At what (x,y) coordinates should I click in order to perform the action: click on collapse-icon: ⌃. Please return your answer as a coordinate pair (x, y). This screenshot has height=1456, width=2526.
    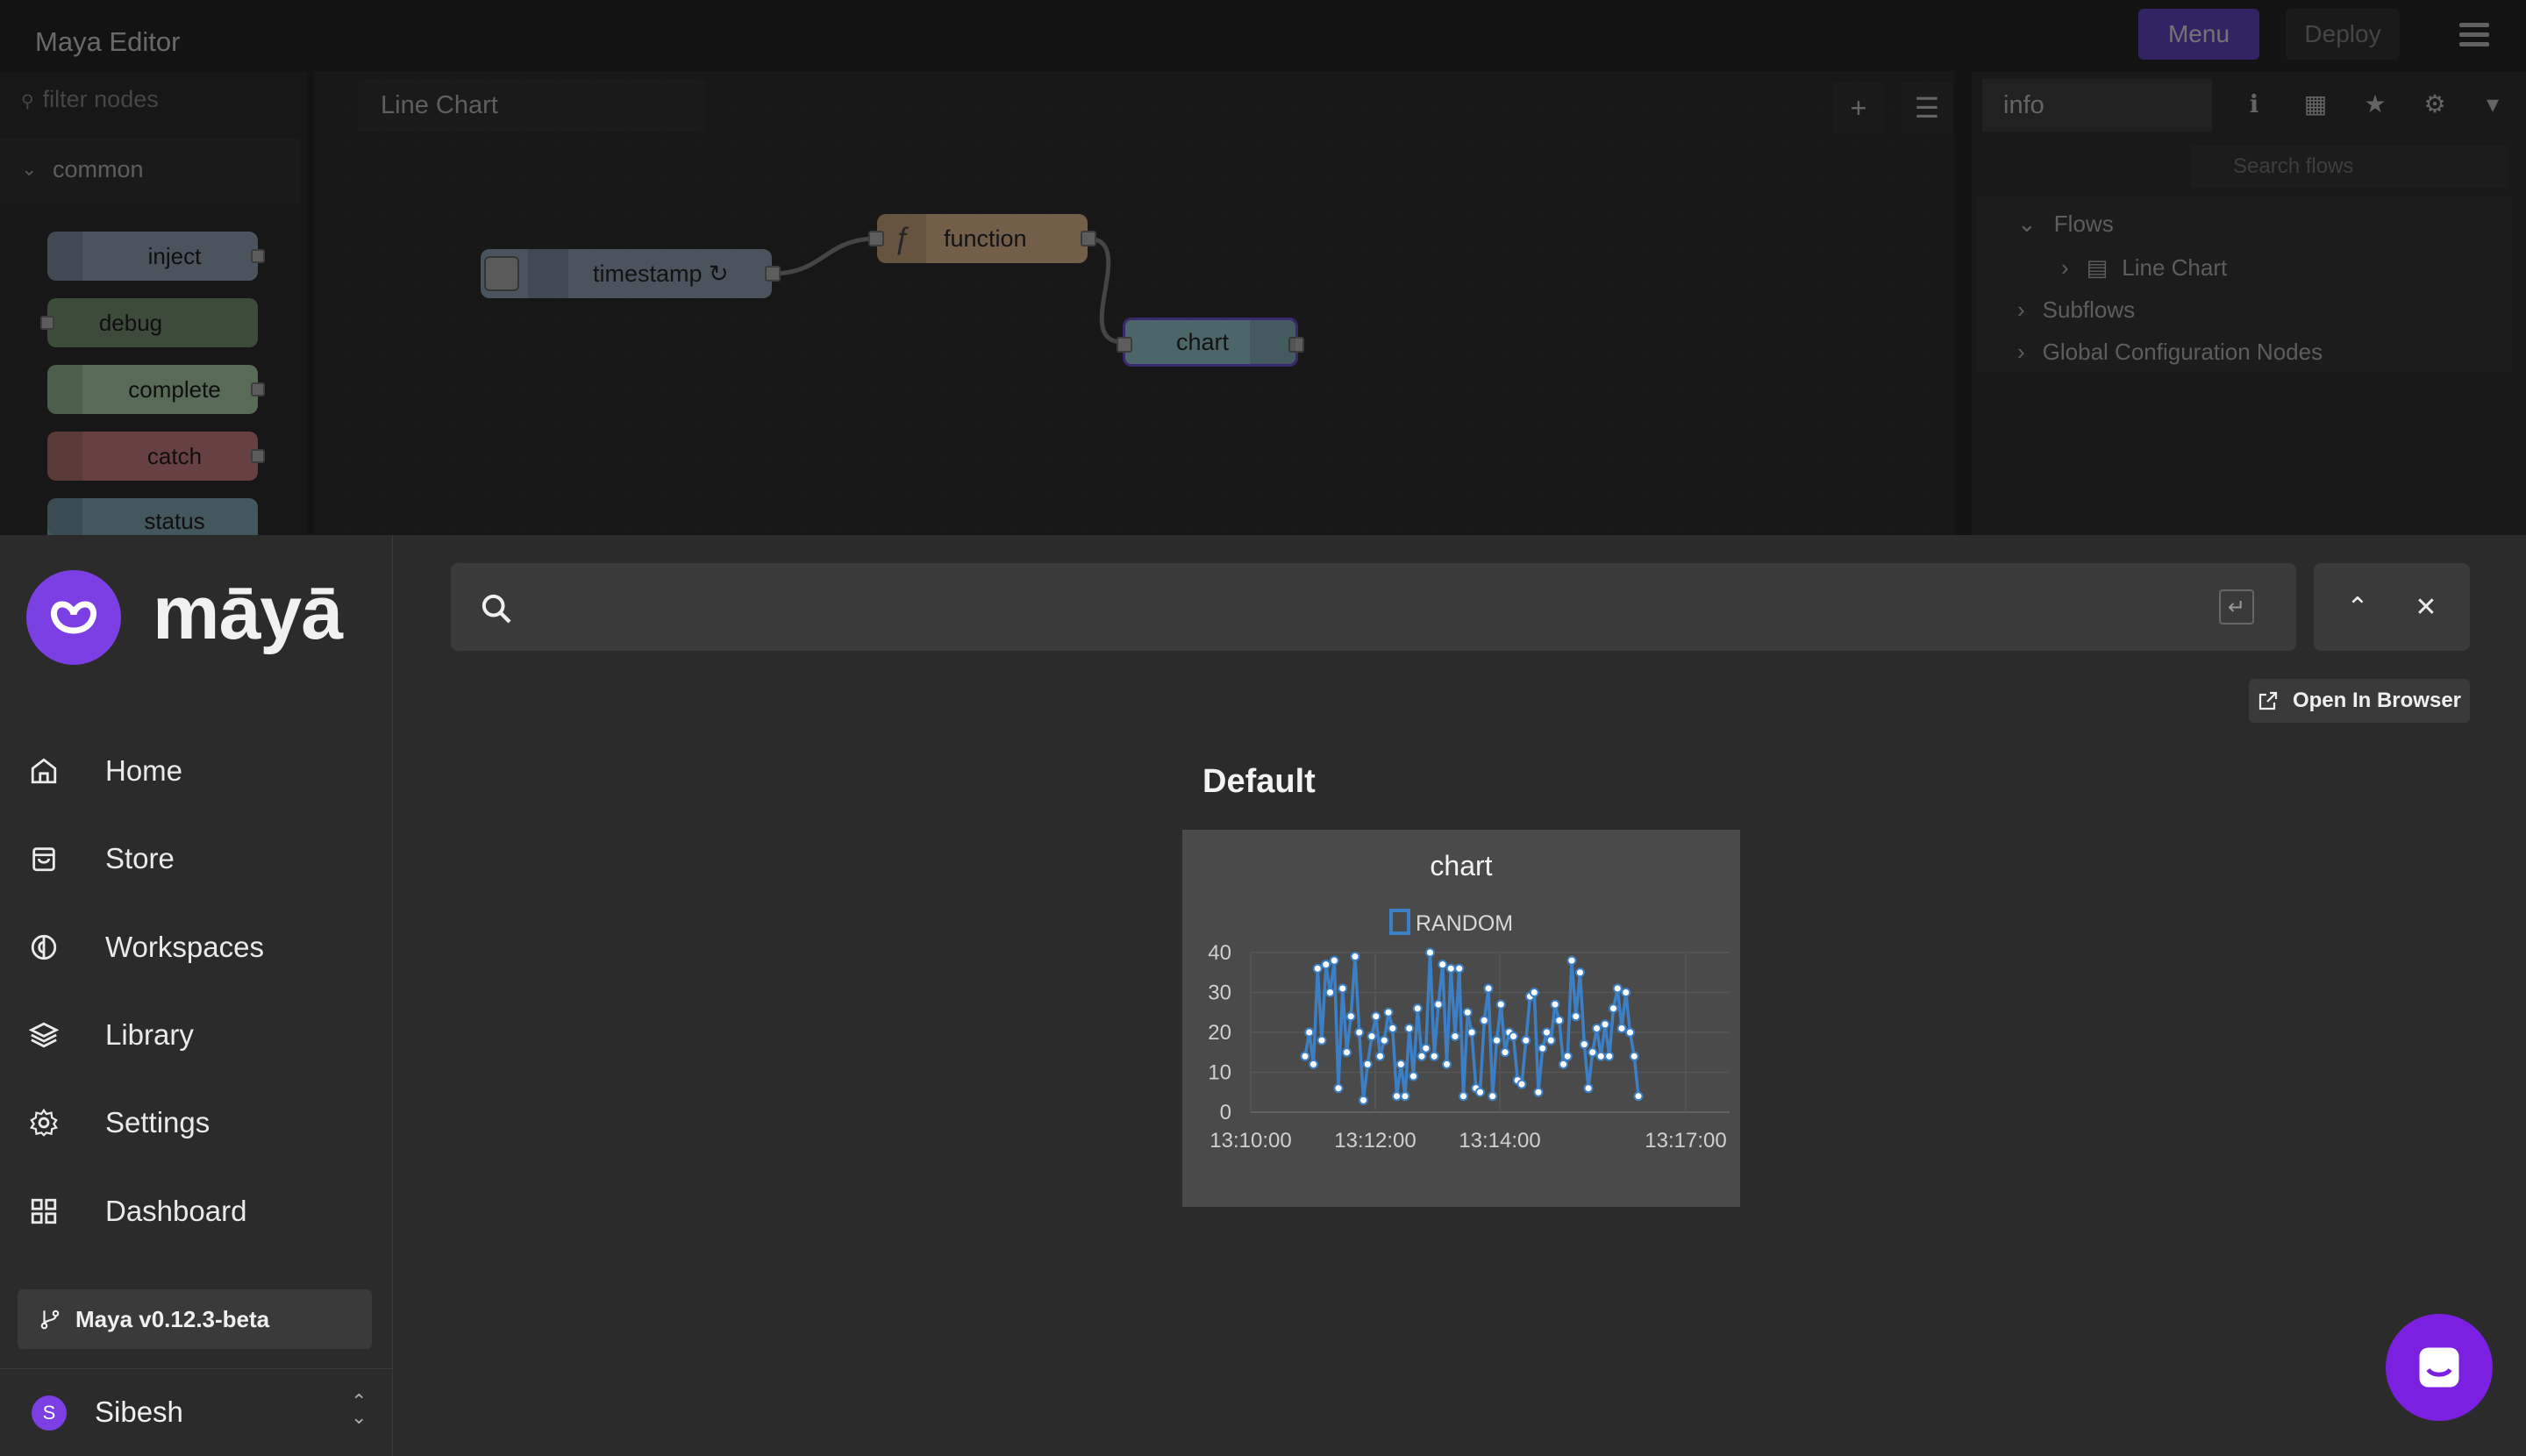
    Looking at the image, I should click on (2357, 607).